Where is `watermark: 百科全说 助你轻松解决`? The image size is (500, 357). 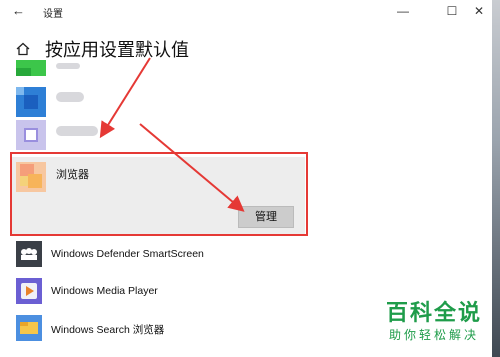 watermark: 百科全说 助你轻松解决 is located at coordinates (434, 321).